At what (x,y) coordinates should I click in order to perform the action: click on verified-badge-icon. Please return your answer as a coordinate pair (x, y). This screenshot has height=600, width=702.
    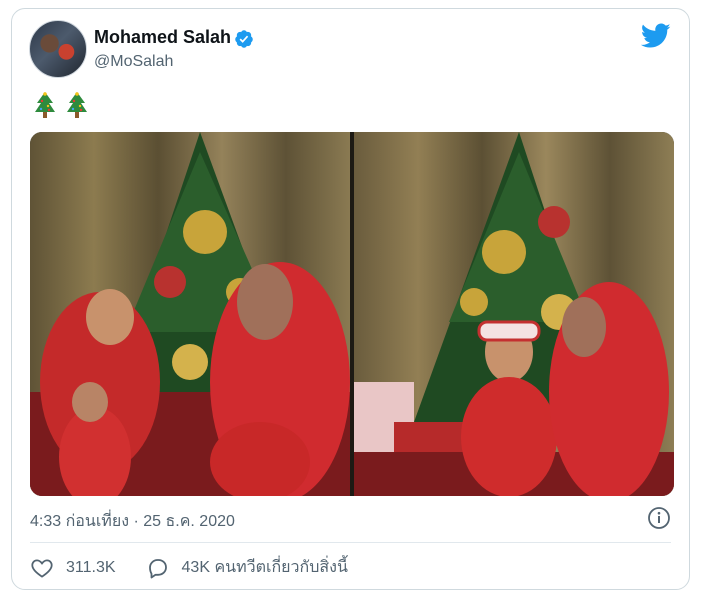
    Looking at the image, I should click on (244, 39).